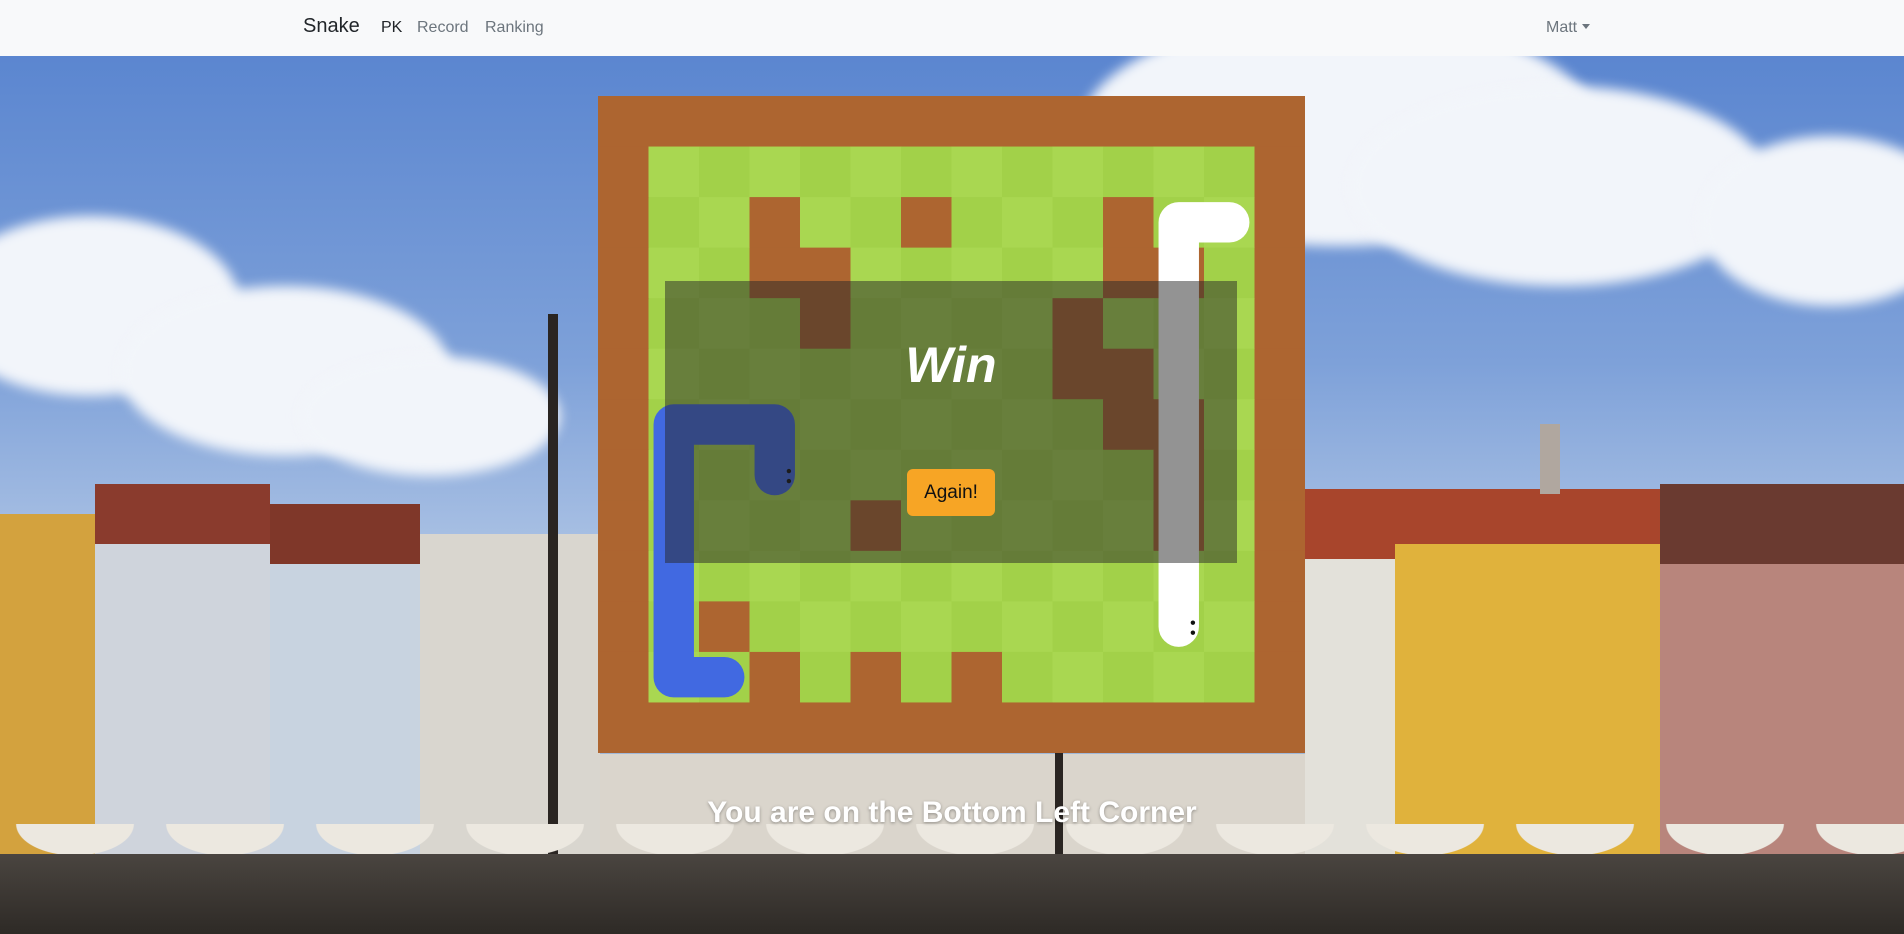 Image resolution: width=1904 pixels, height=934 pixels. Describe the element at coordinates (1586, 26) in the screenshot. I see `chevron-down-icon` at that location.